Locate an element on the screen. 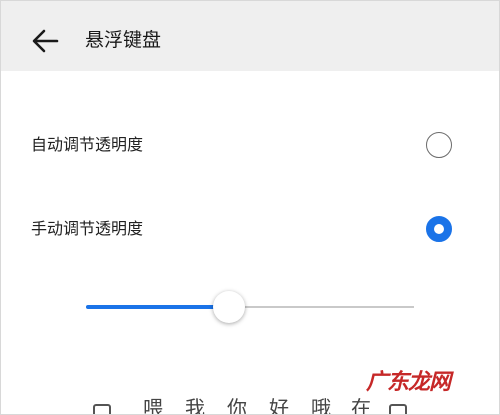 The image size is (500, 415). keyboard-grid-icon is located at coordinates (102, 409).